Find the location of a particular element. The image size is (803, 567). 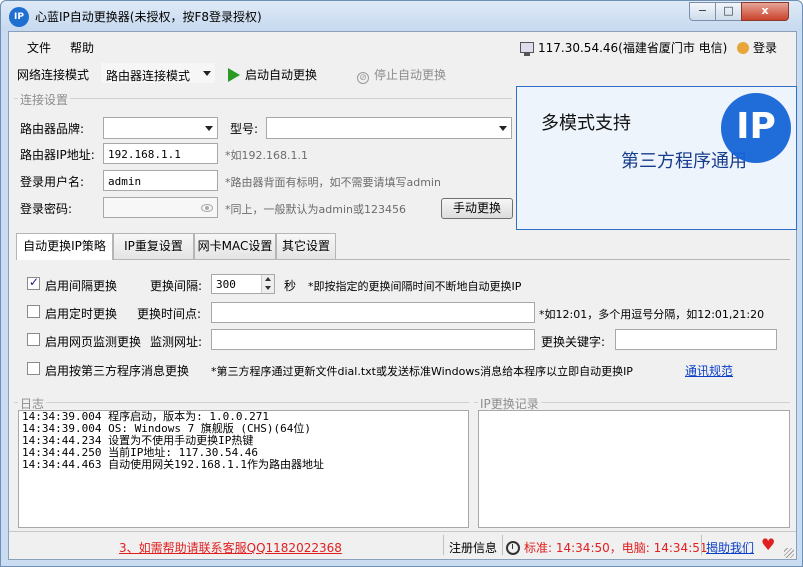

ip-logo-icon: IP is located at coordinates (756, 128).